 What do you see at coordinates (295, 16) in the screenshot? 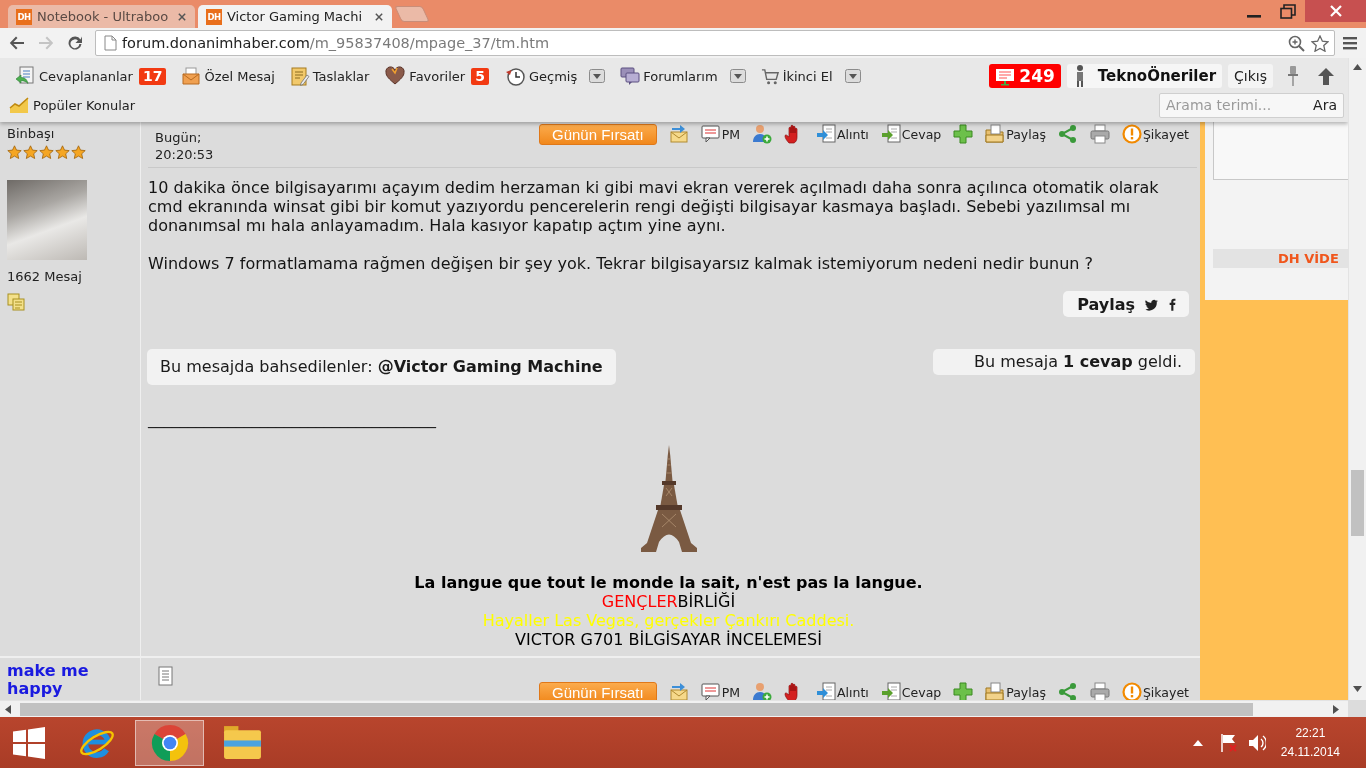
I see `browser-tab: DH Victor Gaming Machi` at bounding box center [295, 16].